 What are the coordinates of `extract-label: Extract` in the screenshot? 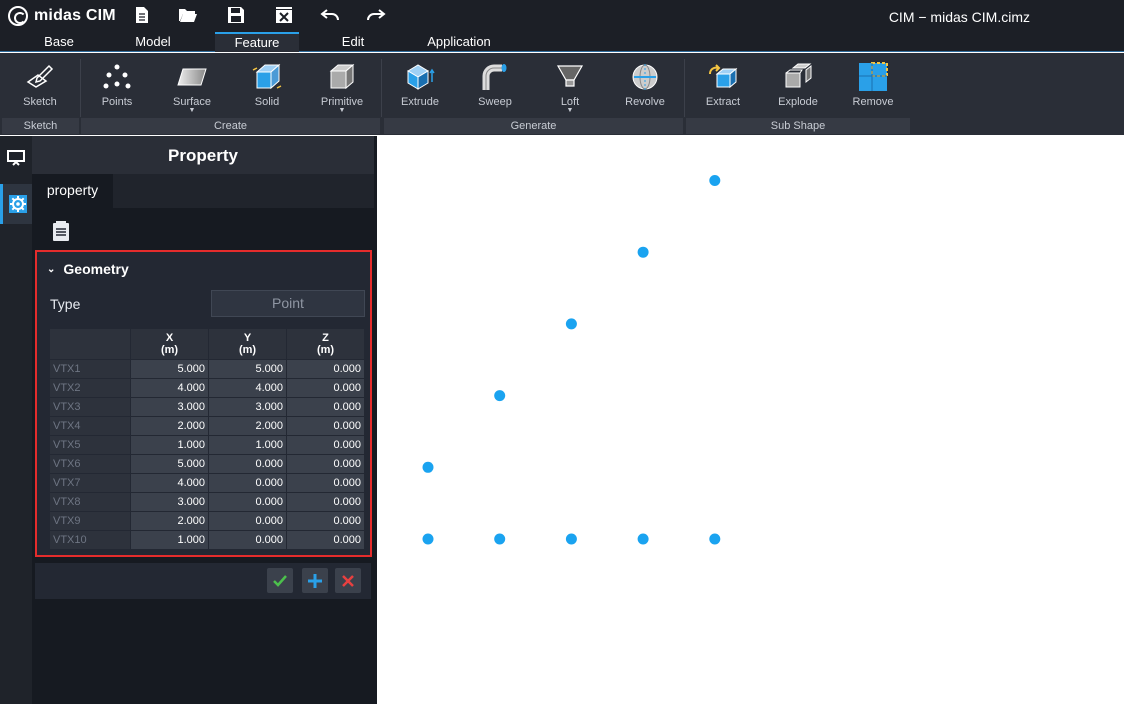 It's located at (723, 102).